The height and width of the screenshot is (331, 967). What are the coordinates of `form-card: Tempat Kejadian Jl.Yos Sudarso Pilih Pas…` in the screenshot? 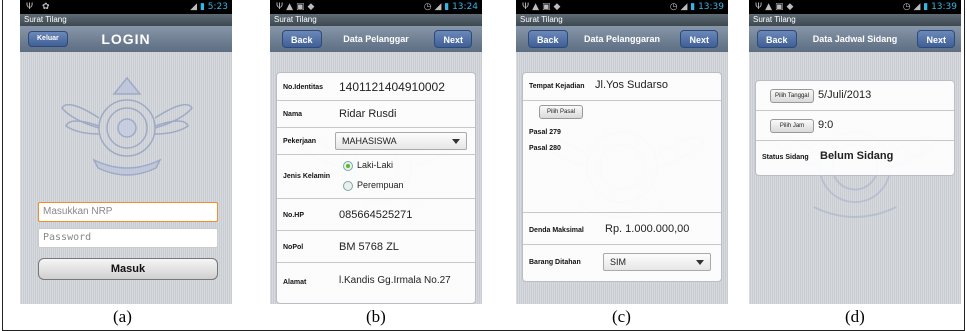 It's located at (622, 177).